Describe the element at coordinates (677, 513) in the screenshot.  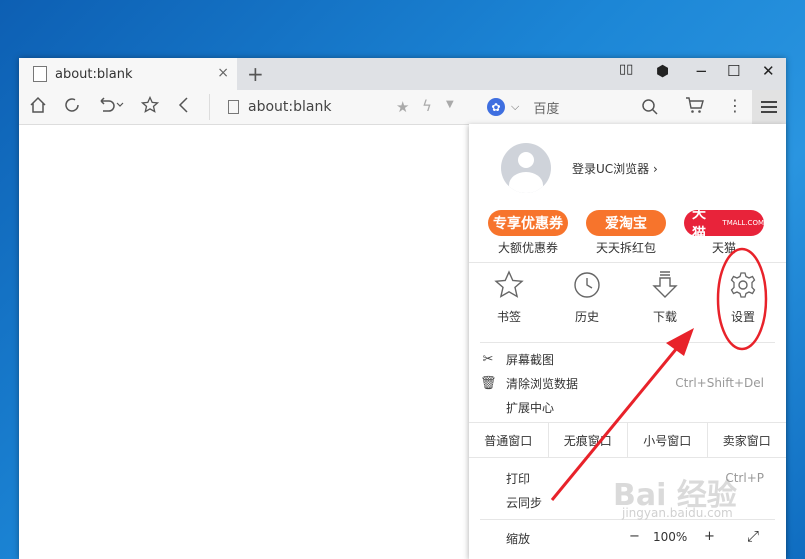
I see `watermark-url: jingyan.baidu.com` at that location.